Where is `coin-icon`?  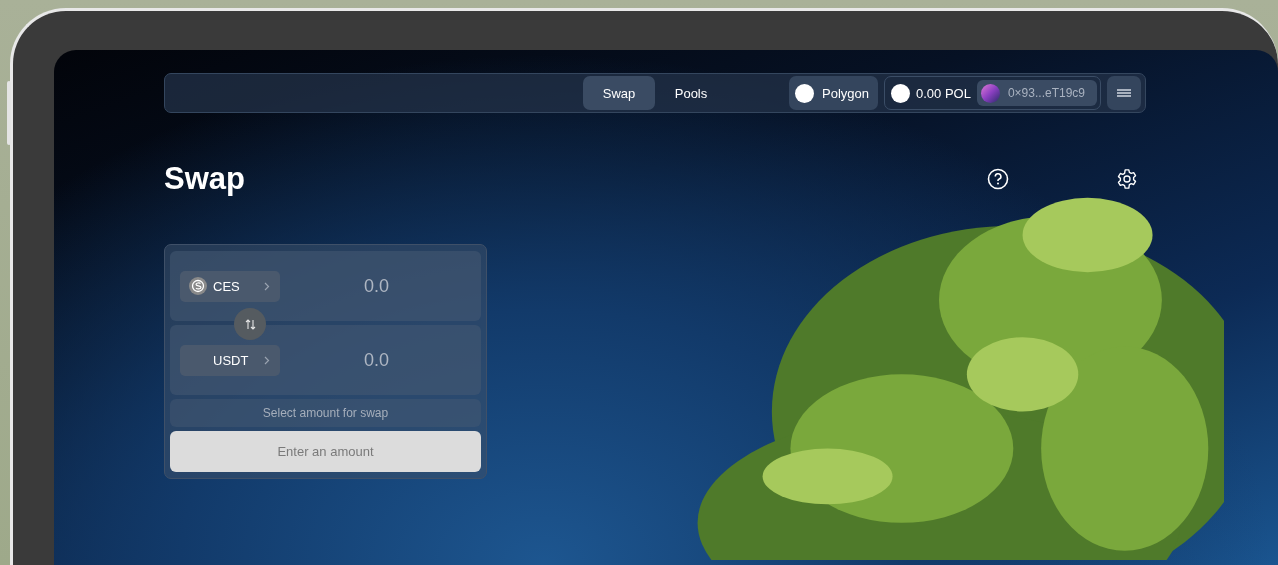 coin-icon is located at coordinates (900, 93).